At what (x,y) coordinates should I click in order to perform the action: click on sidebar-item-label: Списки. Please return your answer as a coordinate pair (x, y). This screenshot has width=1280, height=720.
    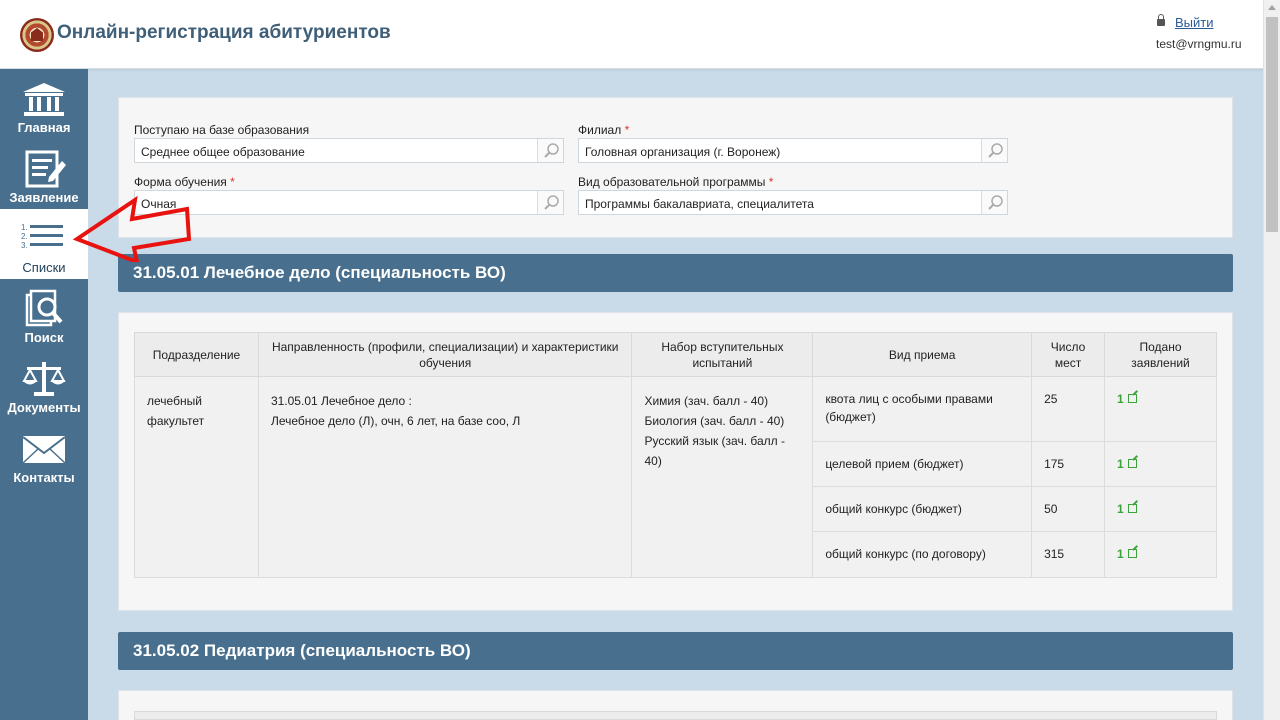
    Looking at the image, I should click on (44, 267).